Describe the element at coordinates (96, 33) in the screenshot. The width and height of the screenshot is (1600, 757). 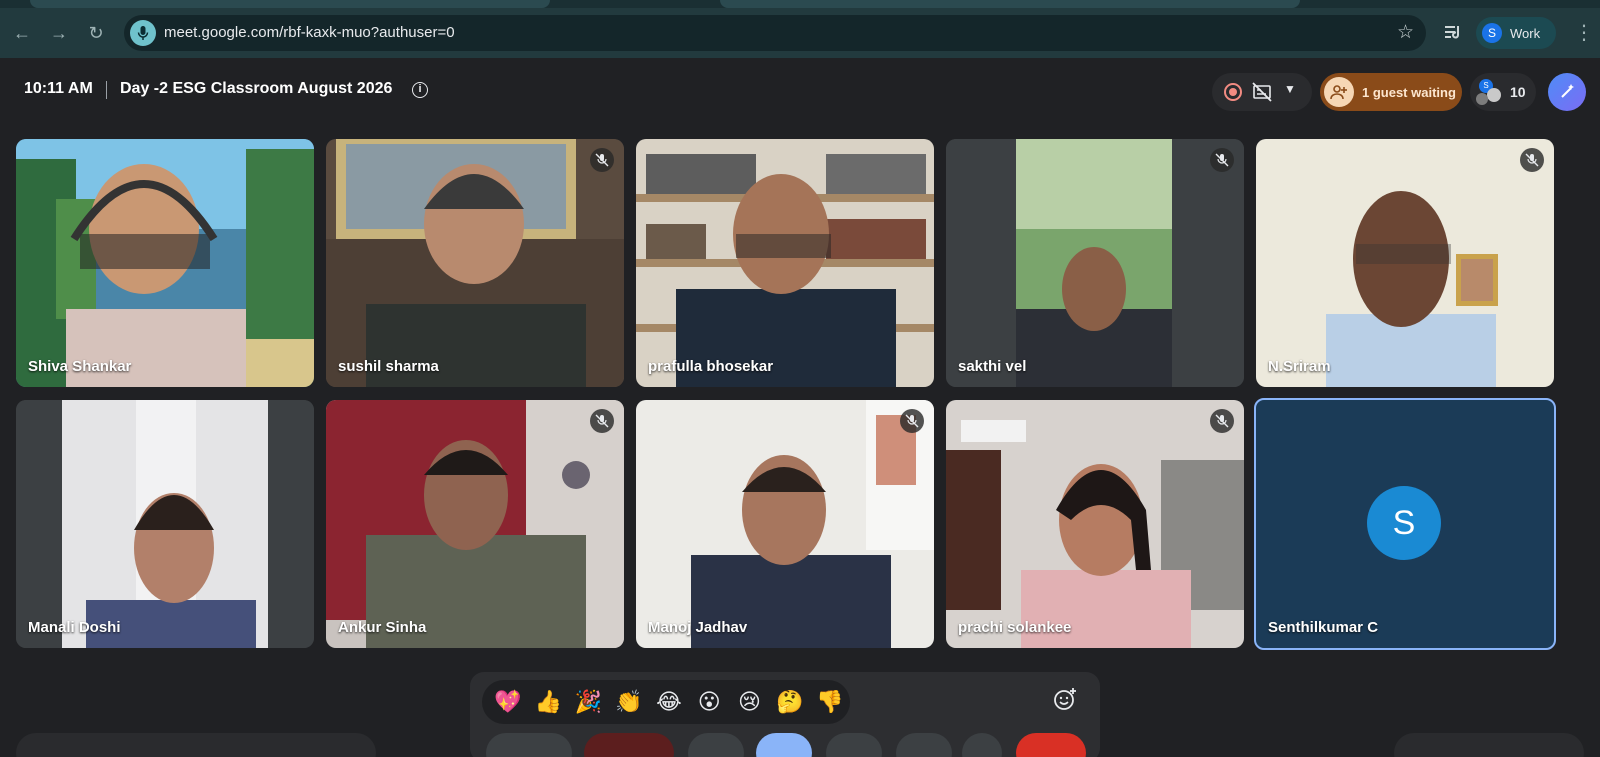
I see `reload-icon: ↻` at that location.